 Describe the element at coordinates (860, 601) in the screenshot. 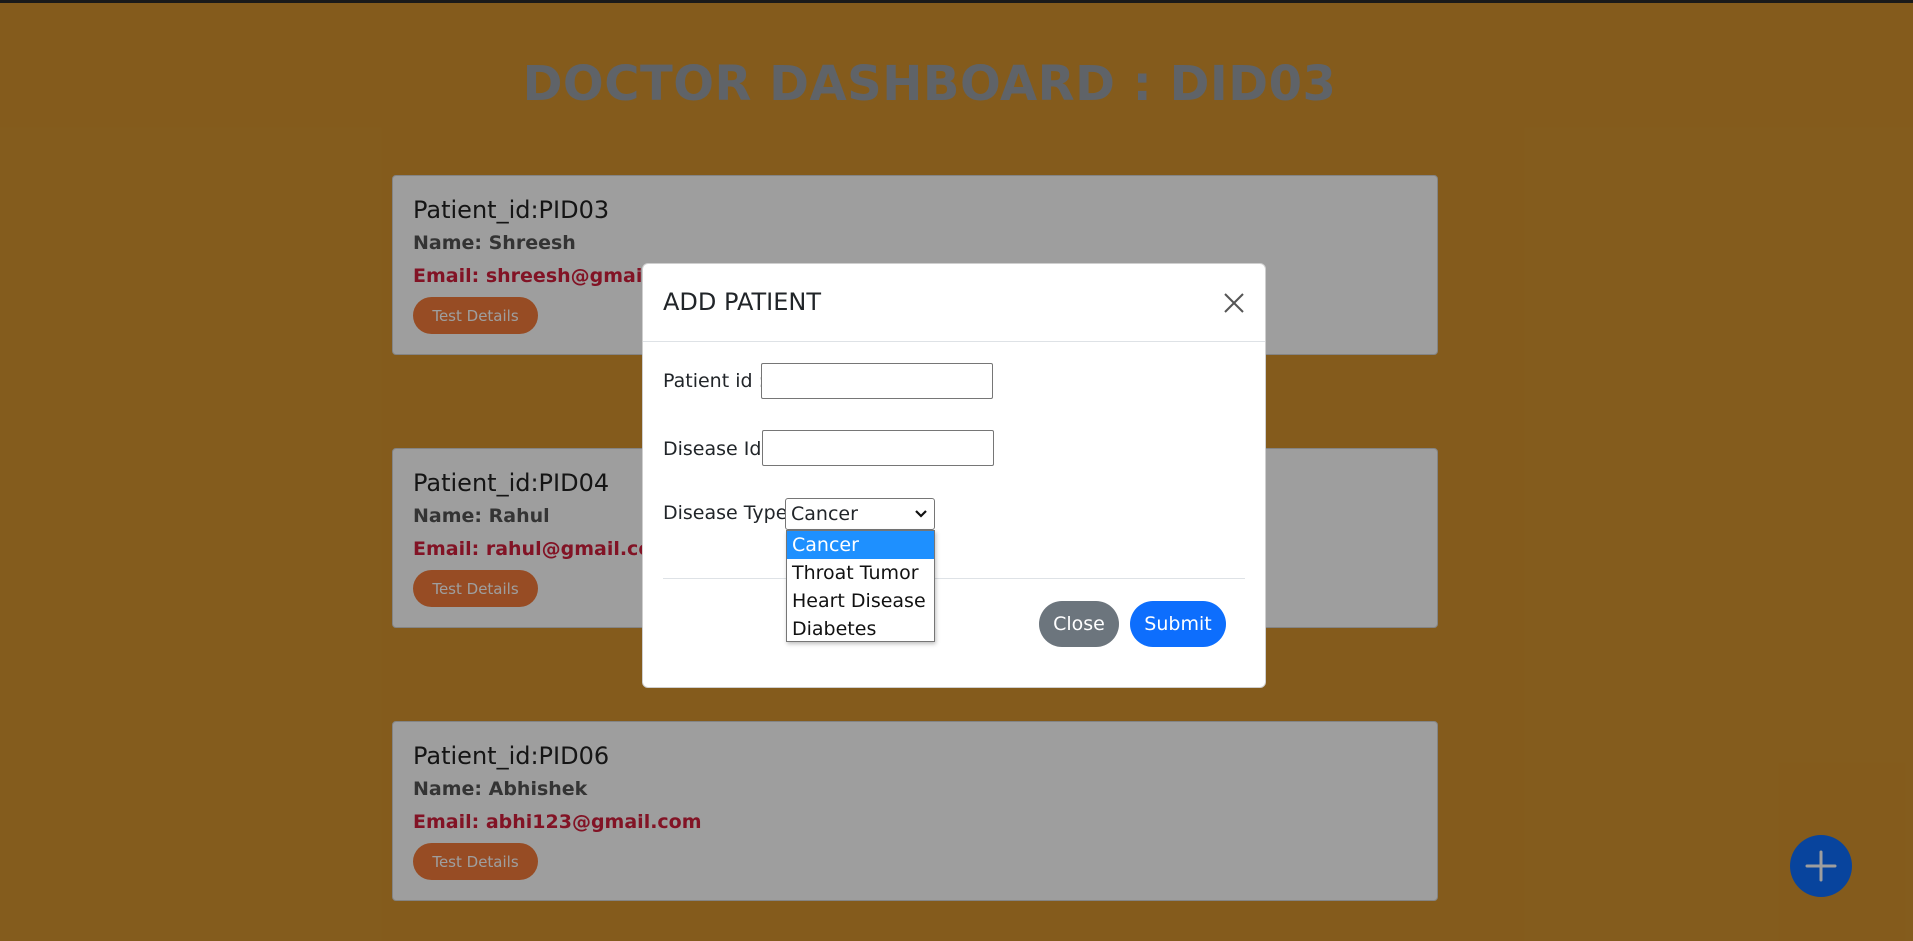

I see `dropdown-option-heart-disease: Heart Disease` at that location.